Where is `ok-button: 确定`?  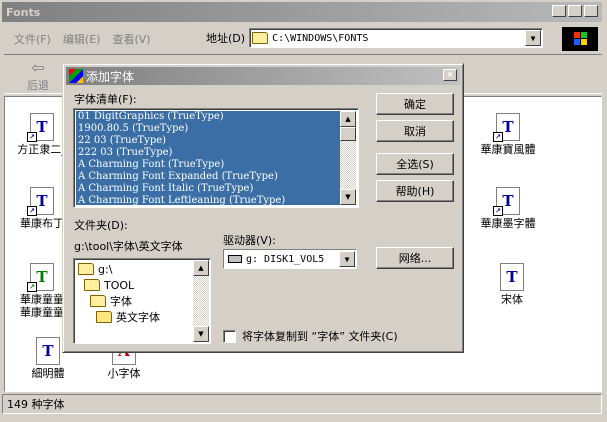 ok-button: 确定 is located at coordinates (415, 104).